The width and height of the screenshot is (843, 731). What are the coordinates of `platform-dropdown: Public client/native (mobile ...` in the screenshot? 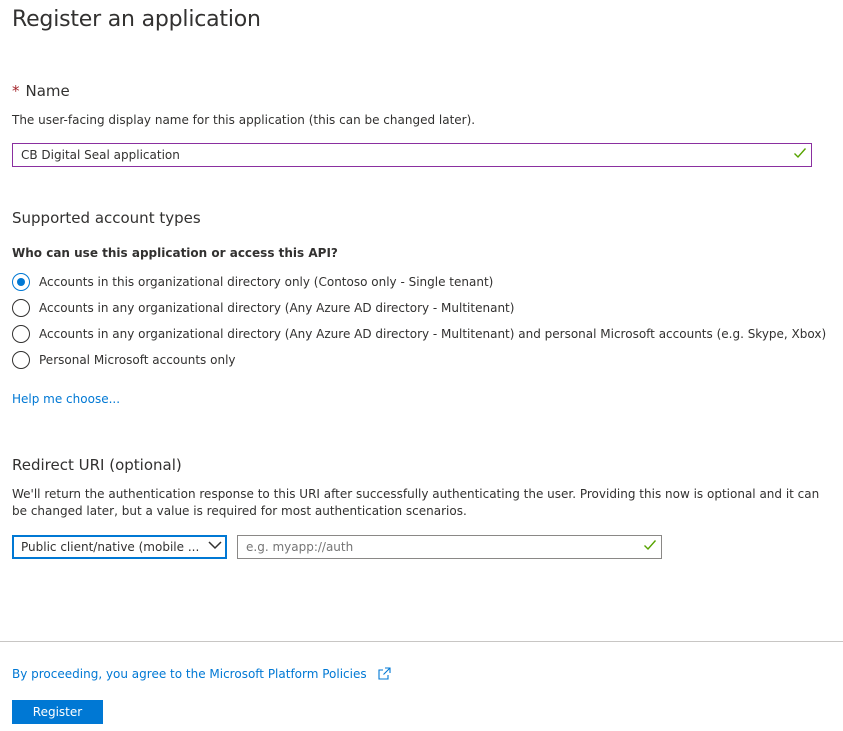 It's located at (119, 547).